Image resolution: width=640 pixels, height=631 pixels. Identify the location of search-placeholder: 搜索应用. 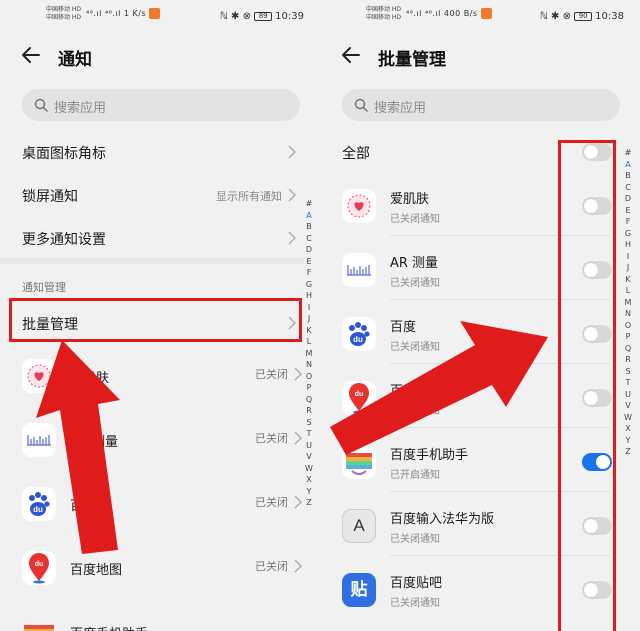
(80, 108).